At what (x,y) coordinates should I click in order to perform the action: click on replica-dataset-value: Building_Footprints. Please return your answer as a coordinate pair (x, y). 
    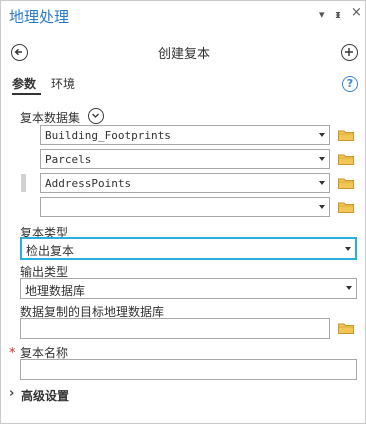
    Looking at the image, I should click on (108, 135).